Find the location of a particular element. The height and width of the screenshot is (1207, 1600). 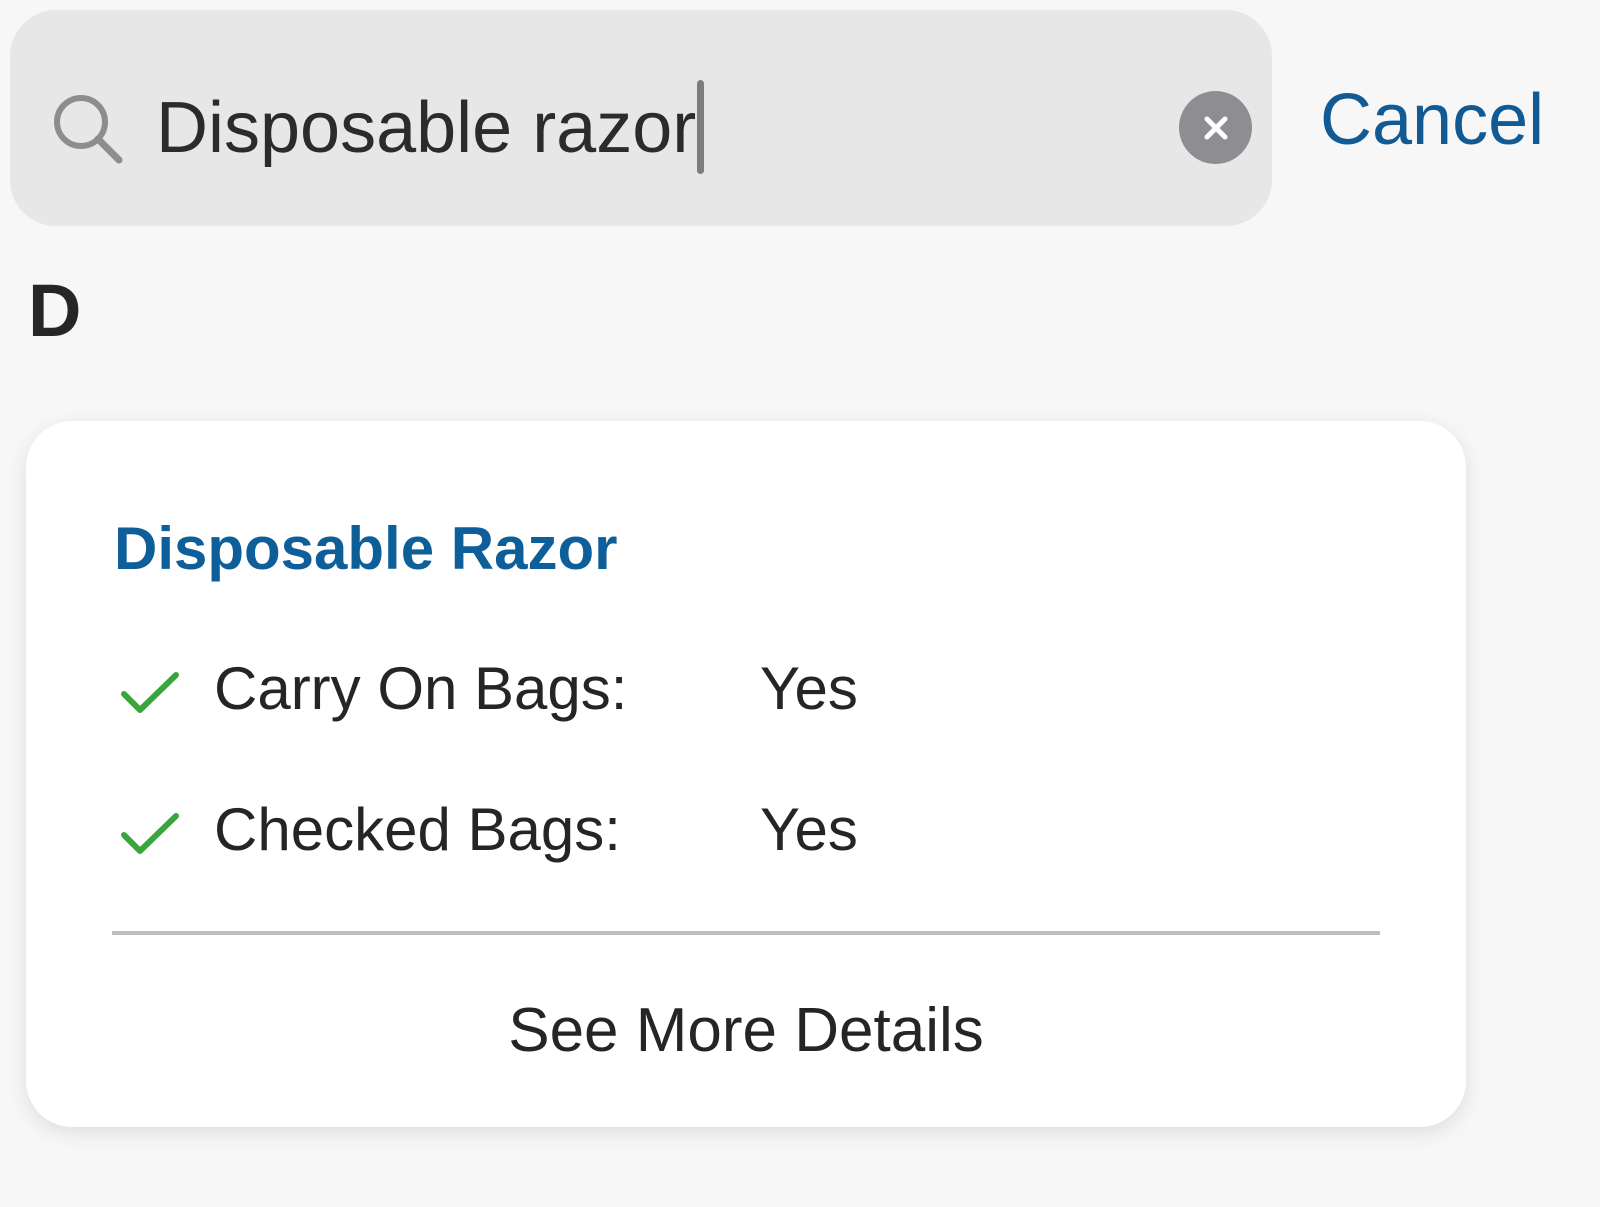

section-heading: D is located at coordinates (55, 310).